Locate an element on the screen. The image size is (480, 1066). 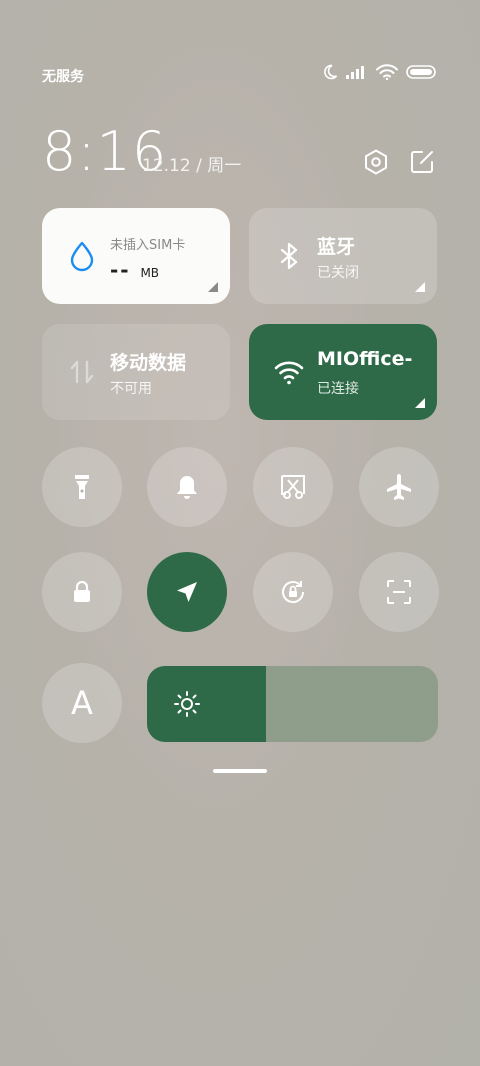
bluetooth-status: 已关闭 is located at coordinates (338, 273).